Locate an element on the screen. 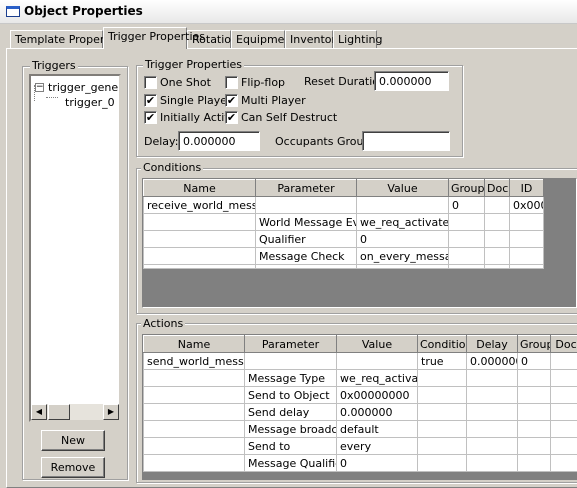 Image resolution: width=577 pixels, height=488 pixels. table-cell: default is located at coordinates (377, 429).